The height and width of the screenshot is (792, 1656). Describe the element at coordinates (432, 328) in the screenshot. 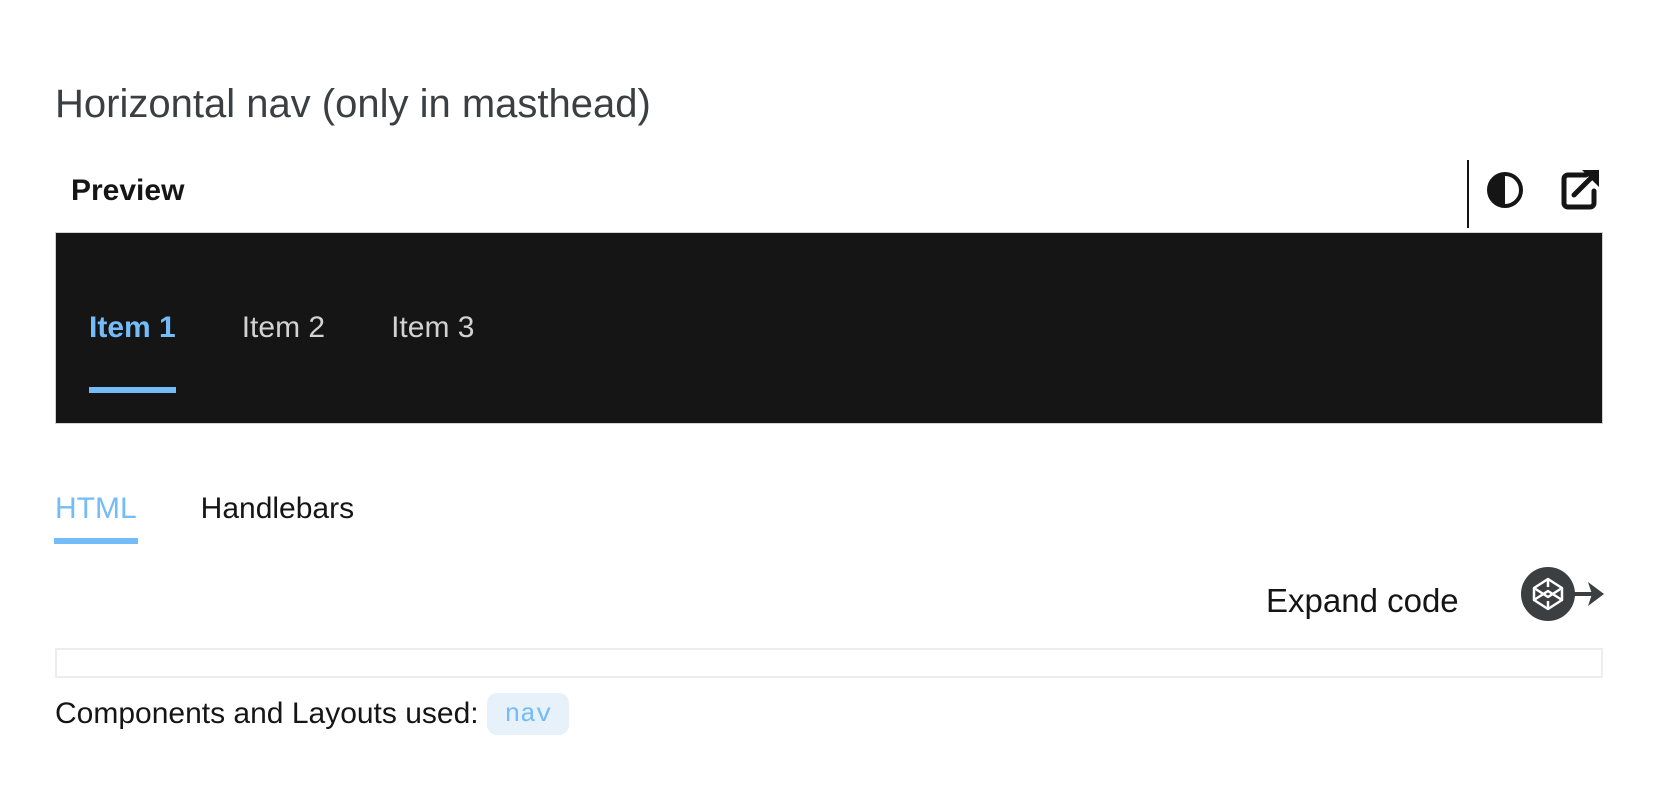

I see `nav-item-3: Item 3` at that location.